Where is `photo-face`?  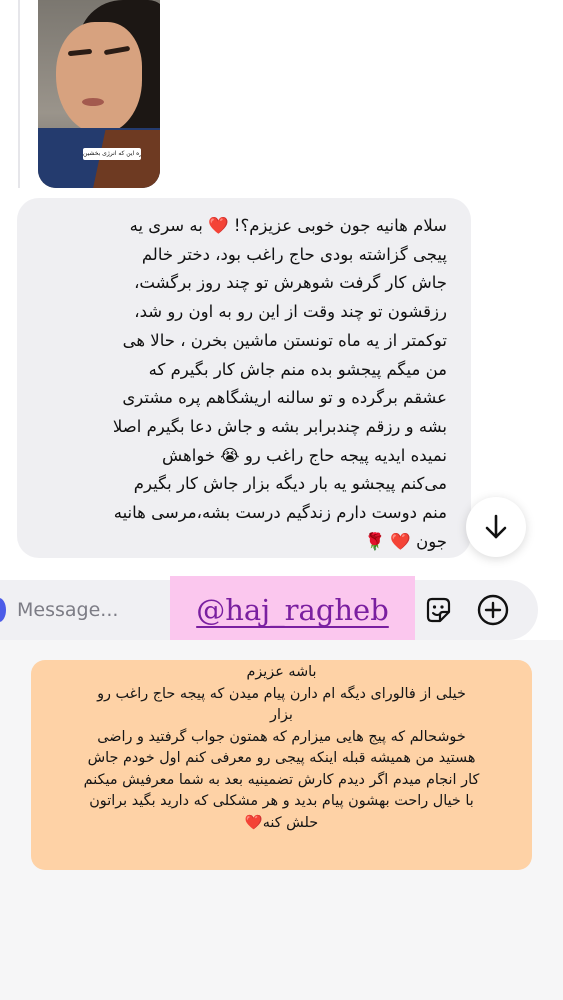 photo-face is located at coordinates (99, 78).